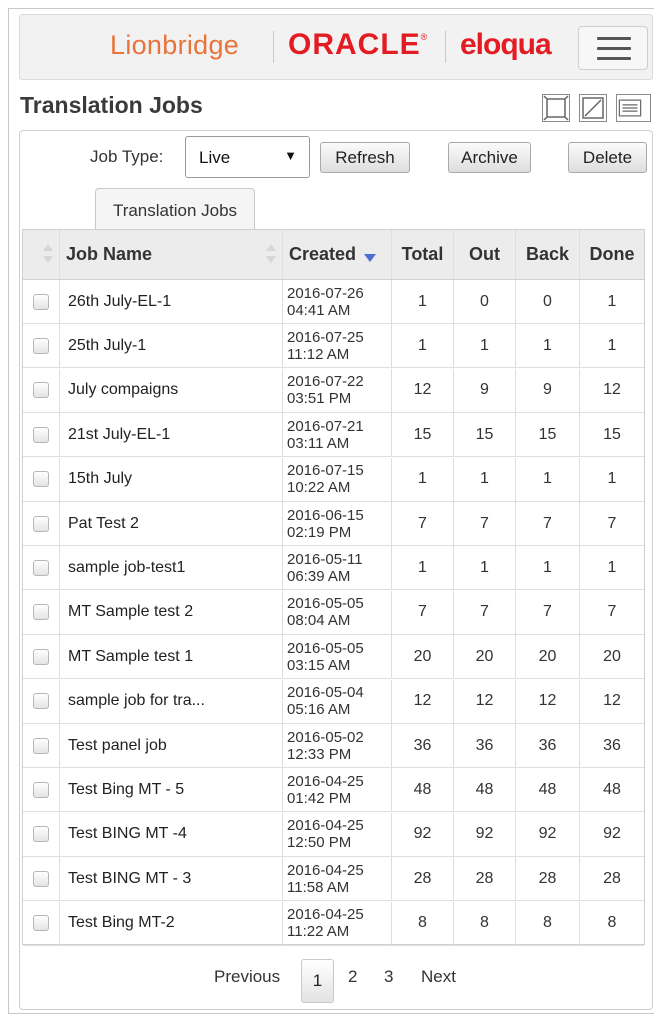 The height and width of the screenshot is (1019, 655). What do you see at coordinates (325, 826) in the screenshot?
I see `created-date: 2016-04-25` at bounding box center [325, 826].